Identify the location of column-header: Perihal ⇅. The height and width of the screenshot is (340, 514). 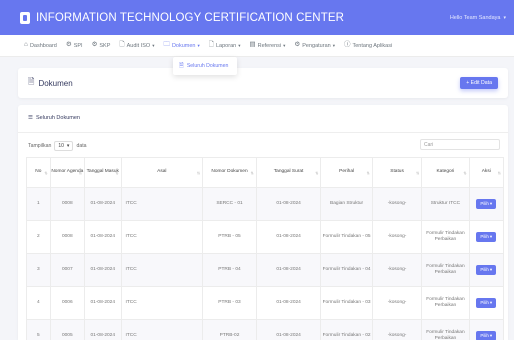
(346, 172).